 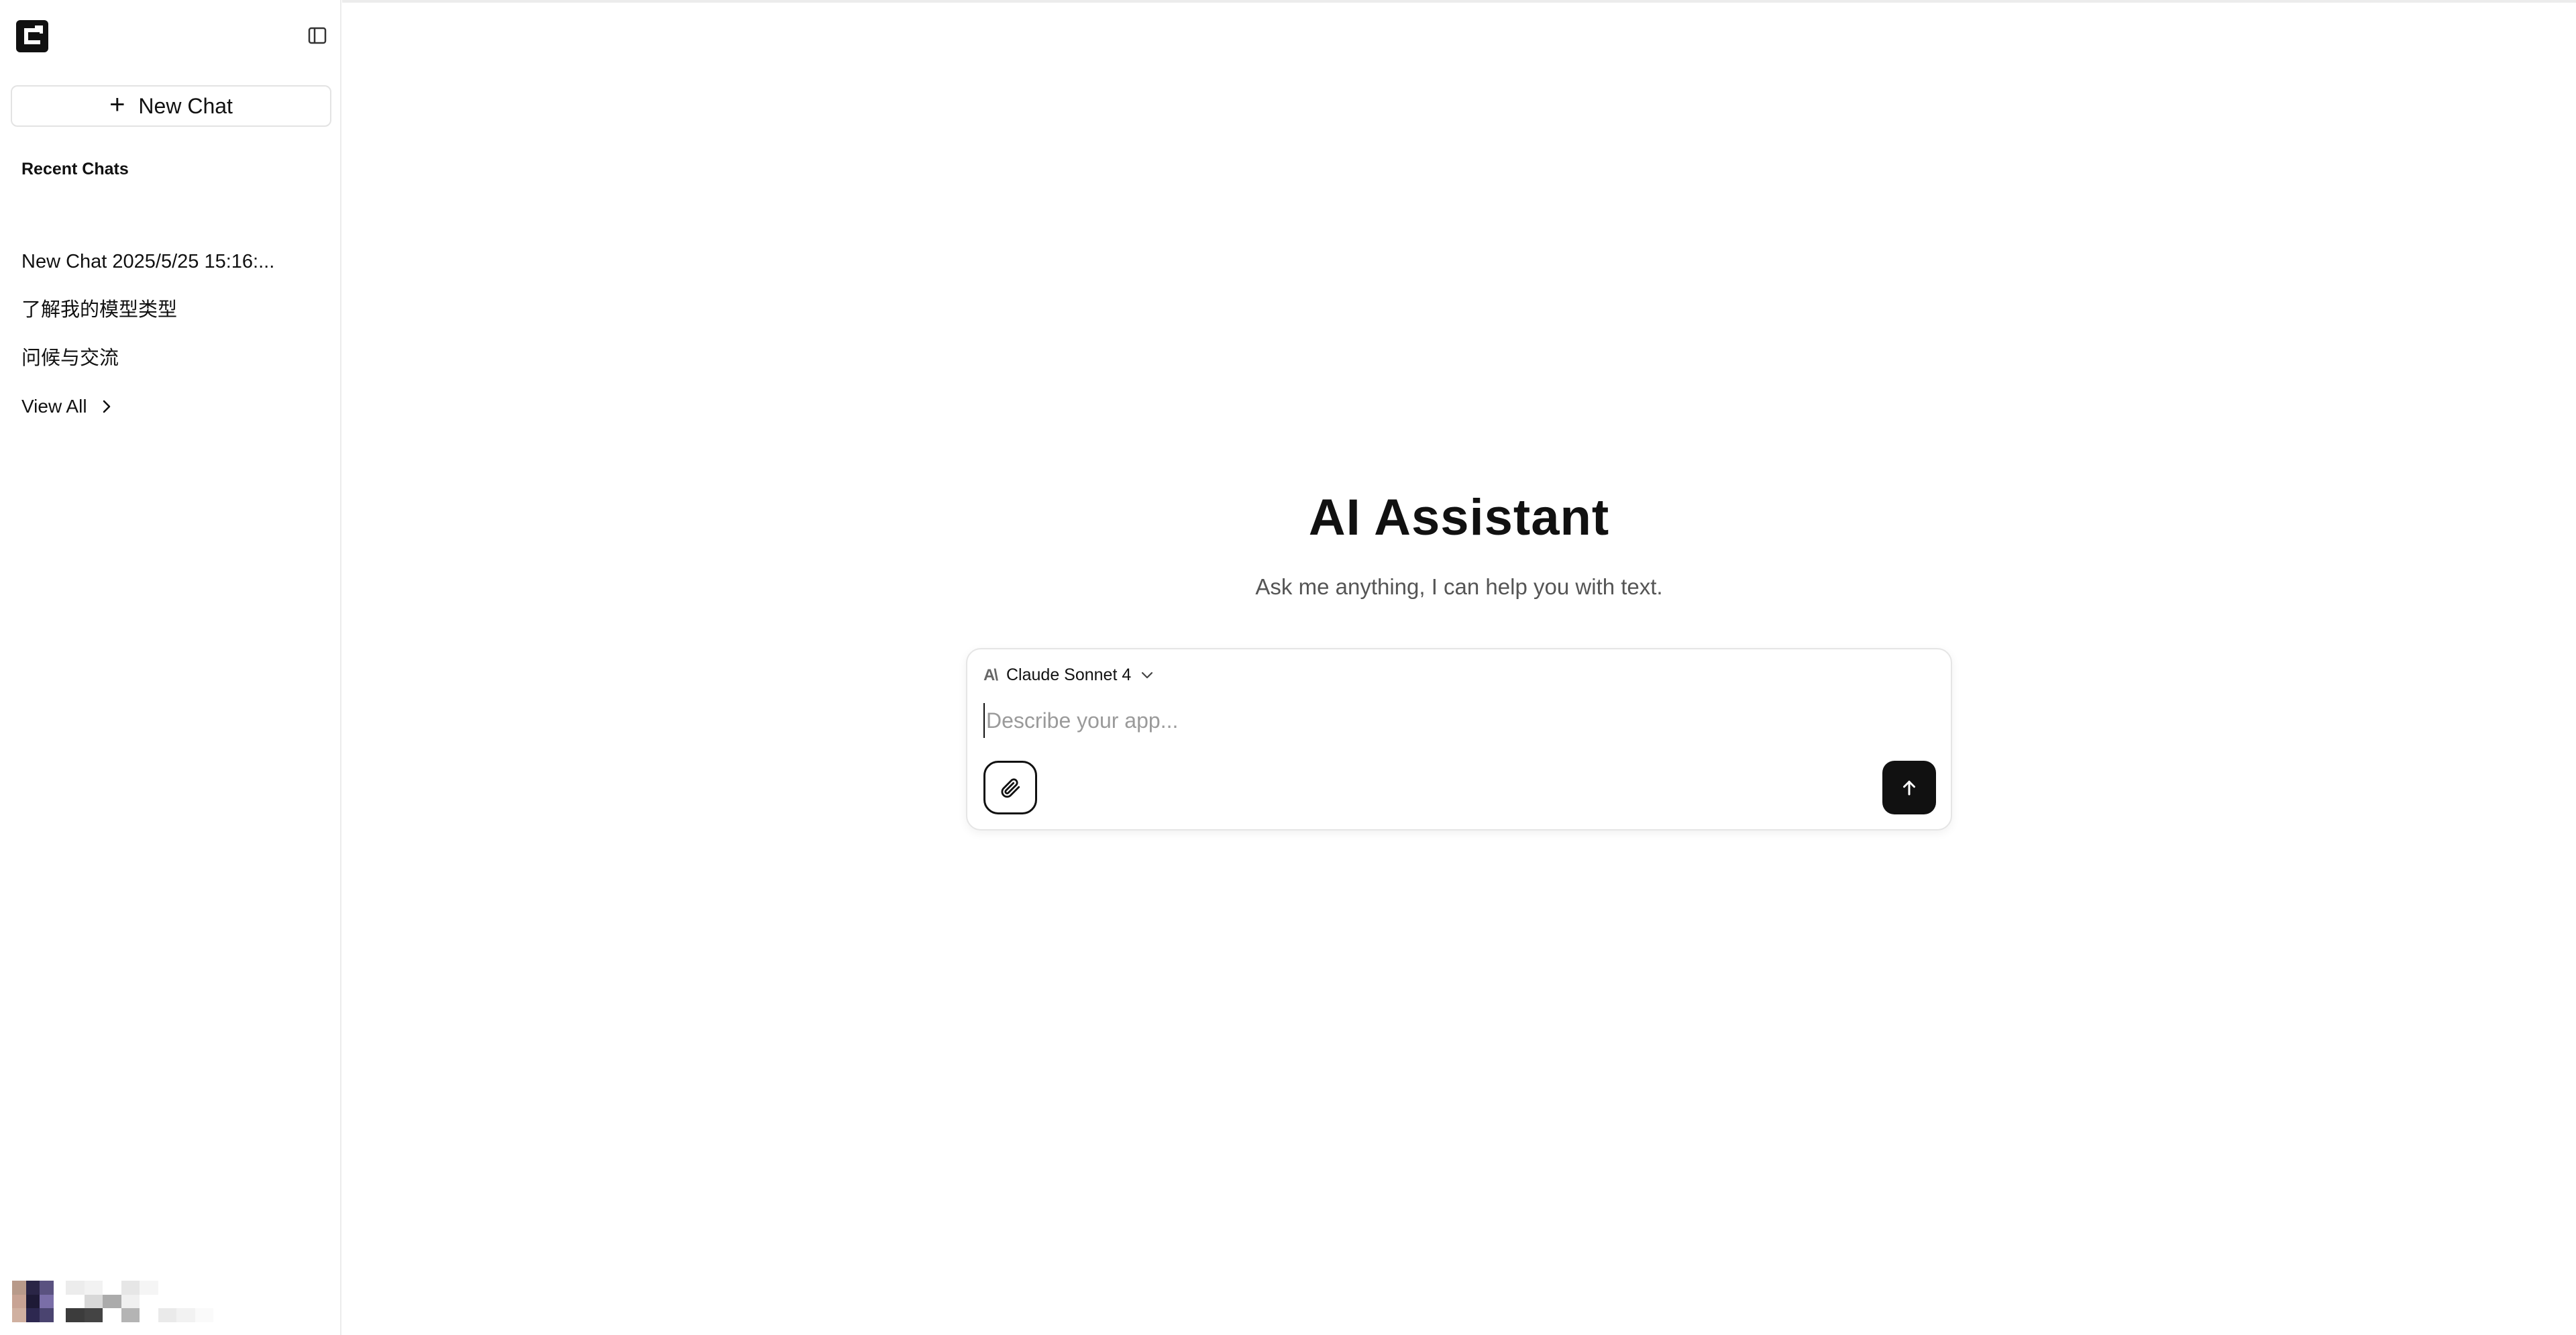 What do you see at coordinates (172, 406) in the screenshot?
I see `view-all-link: View All` at bounding box center [172, 406].